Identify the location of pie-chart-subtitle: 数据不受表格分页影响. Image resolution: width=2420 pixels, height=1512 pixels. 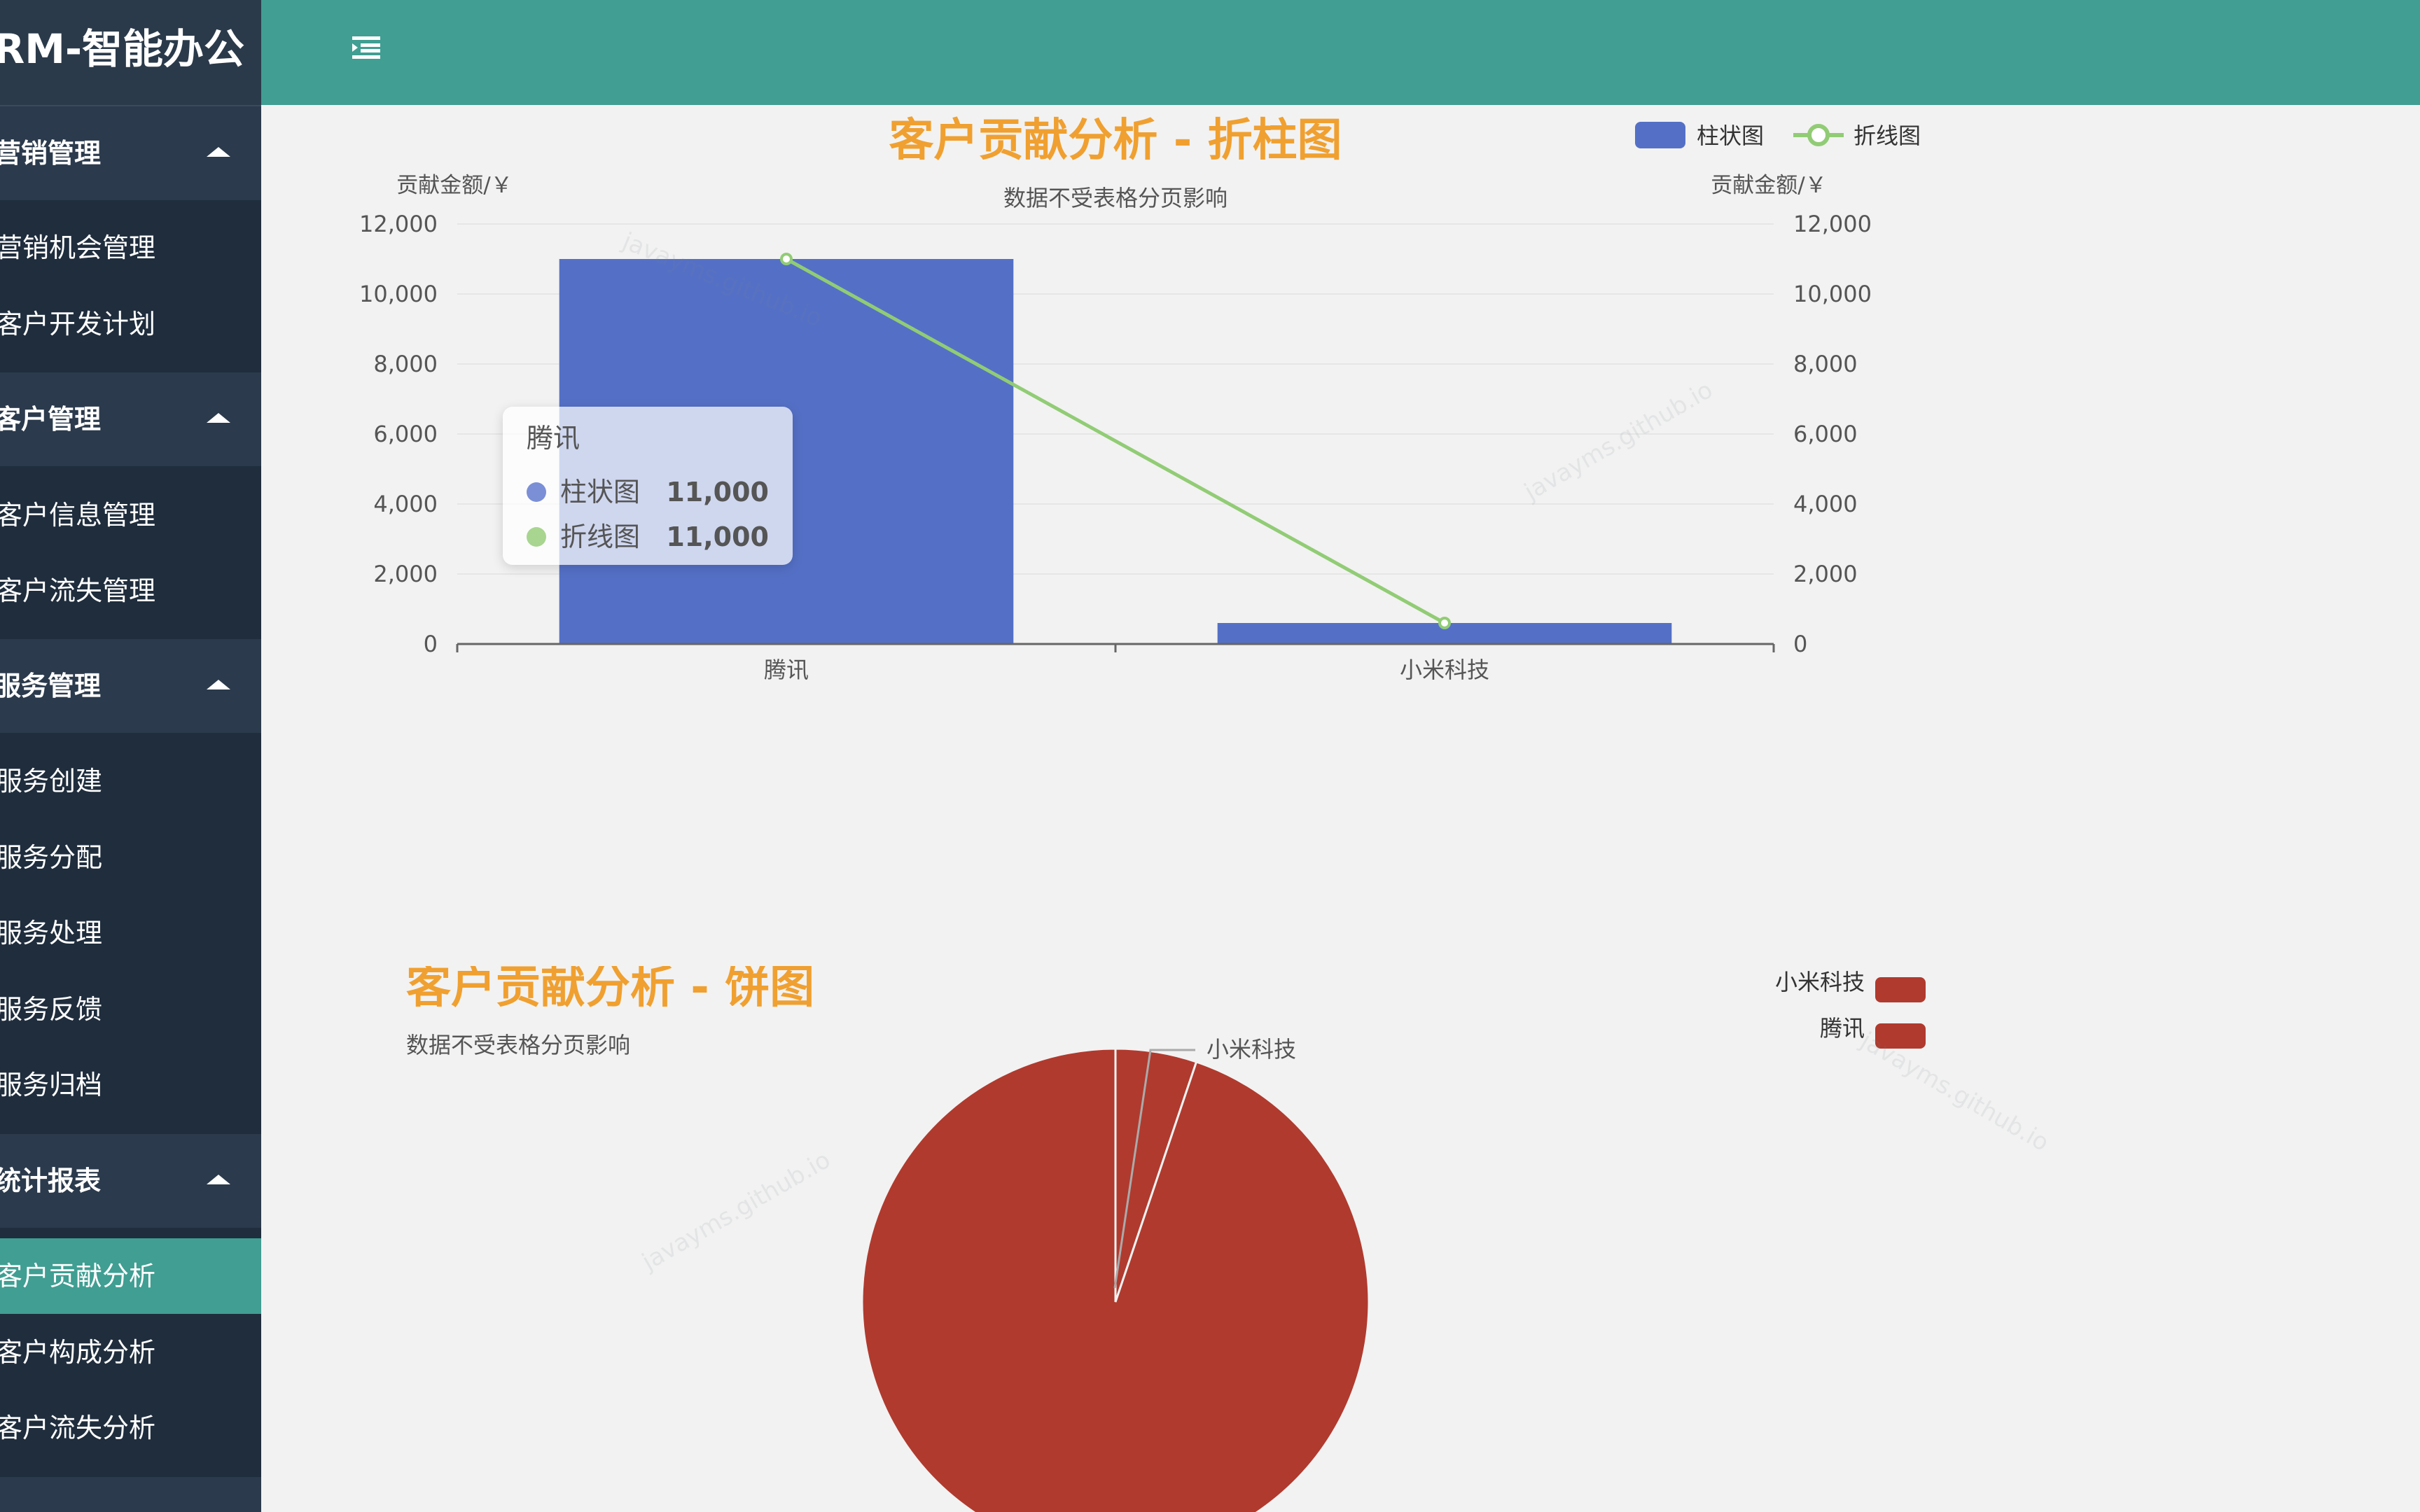
(518, 1045).